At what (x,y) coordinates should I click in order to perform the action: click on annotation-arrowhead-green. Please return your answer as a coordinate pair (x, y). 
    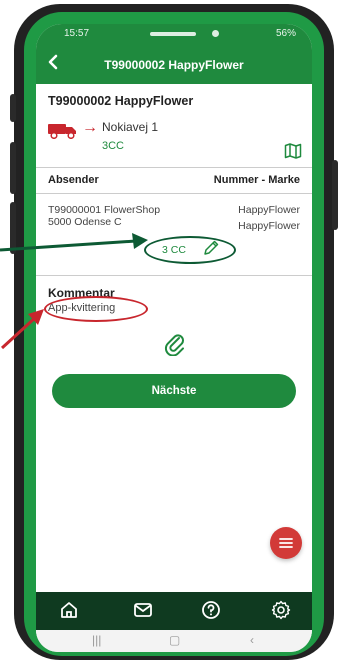
    Looking at the image, I should click on (140, 241).